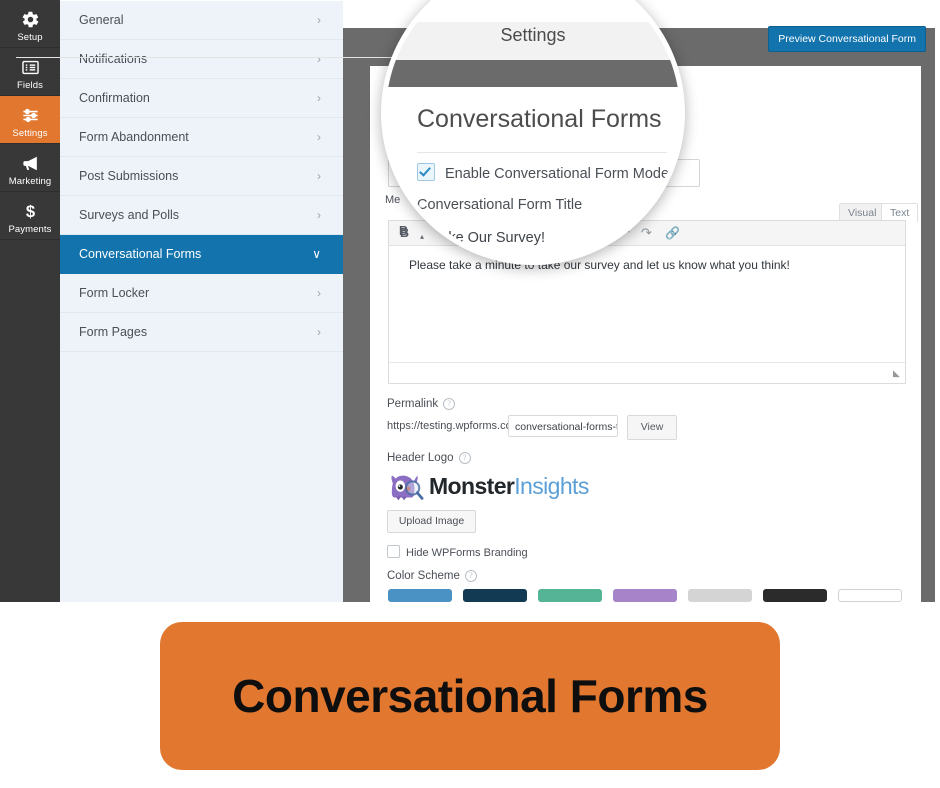 The height and width of the screenshot is (788, 940). What do you see at coordinates (201, 332) in the screenshot?
I see `sidebar-item-form-pages: Form Pages ›` at bounding box center [201, 332].